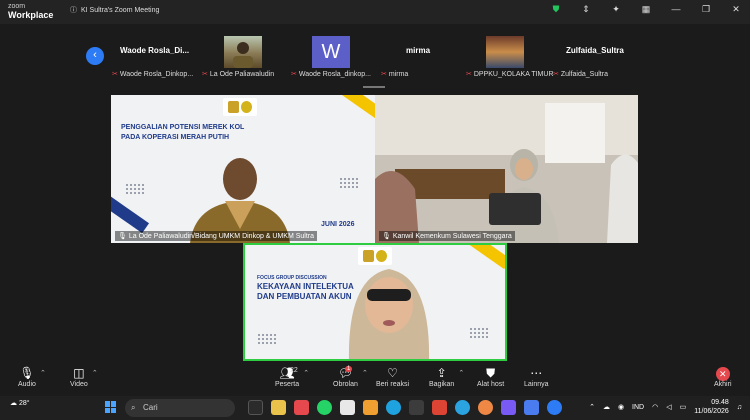  Describe the element at coordinates (397, 207) in the screenshot. I see `person-left-figure` at that location.